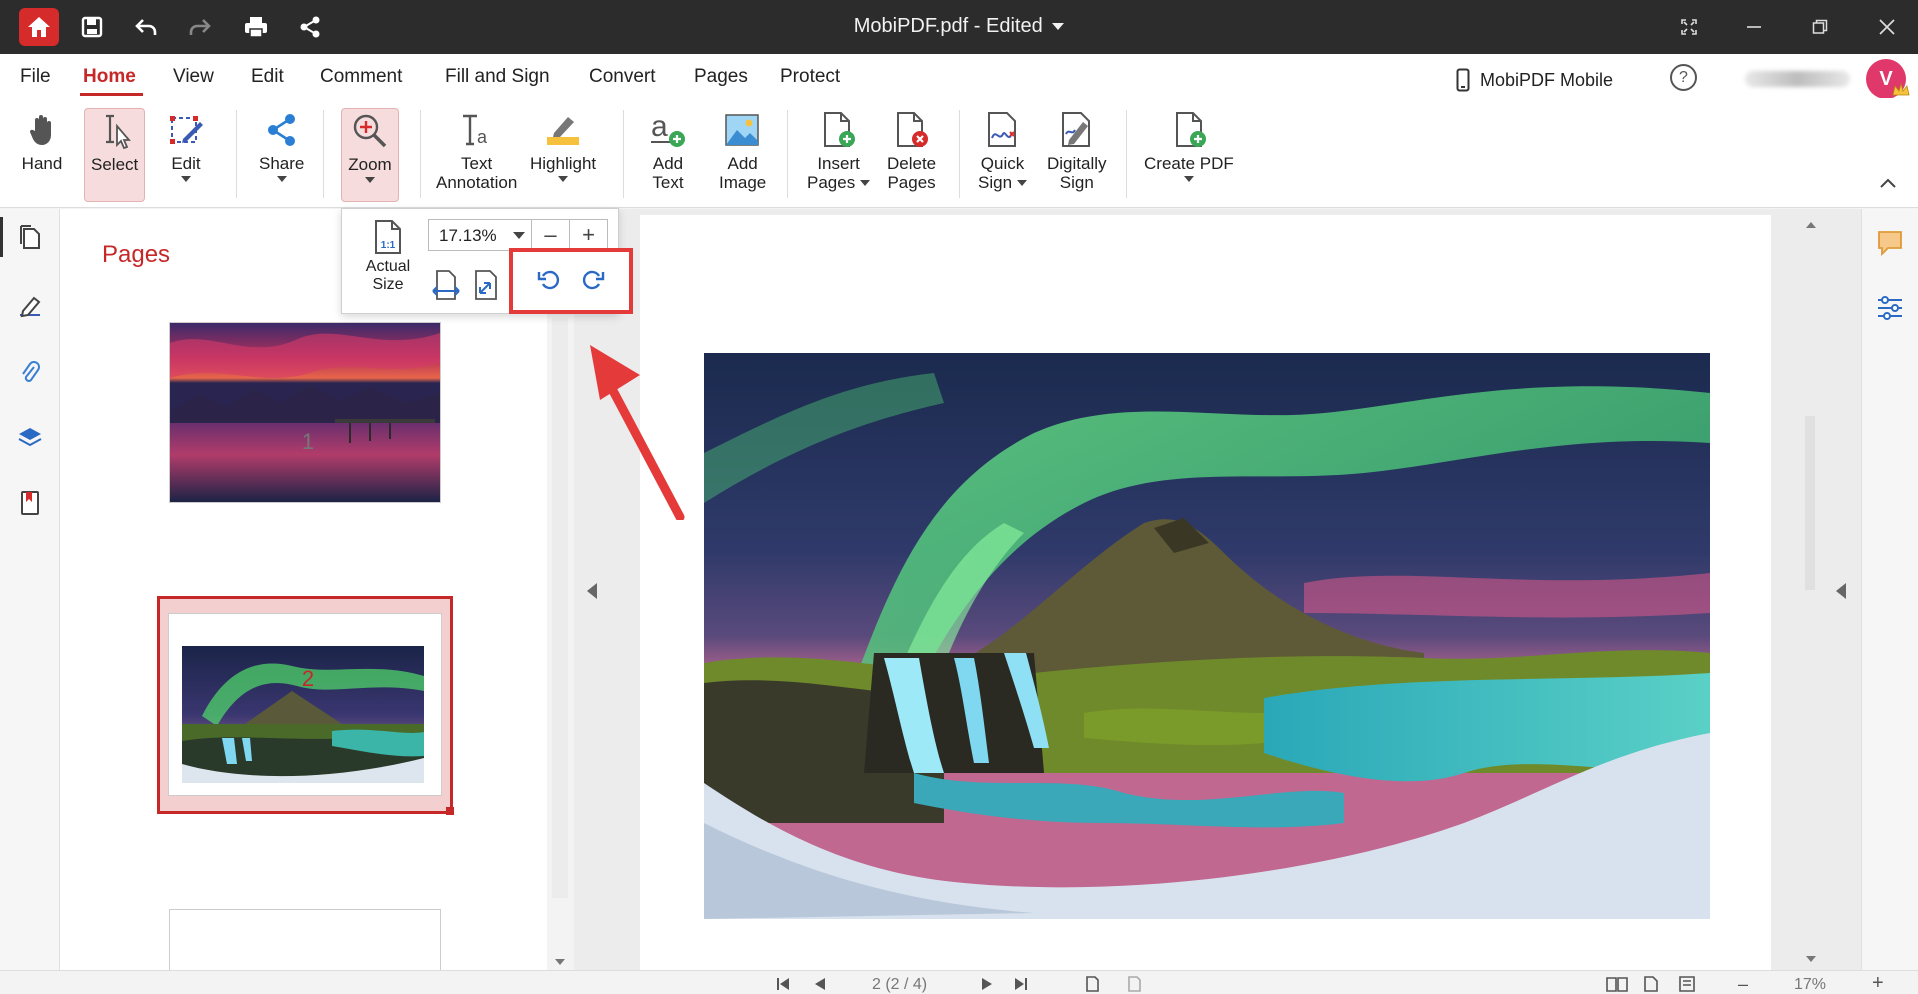 The image size is (1918, 994). I want to click on digitally-sign-label-1: Digitally, so click(1077, 163).